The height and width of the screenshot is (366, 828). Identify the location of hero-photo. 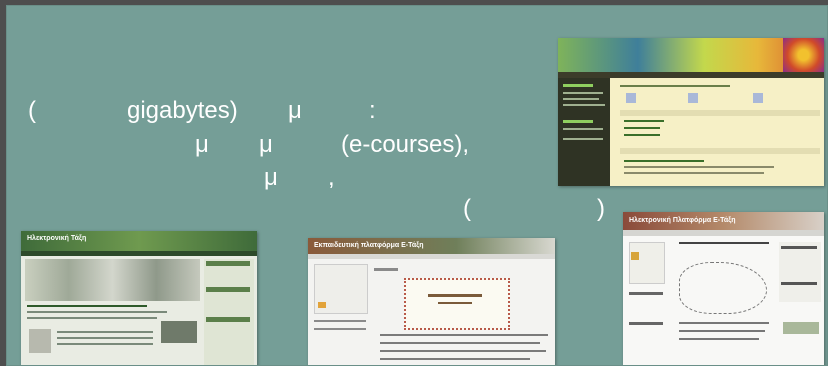
(112, 280).